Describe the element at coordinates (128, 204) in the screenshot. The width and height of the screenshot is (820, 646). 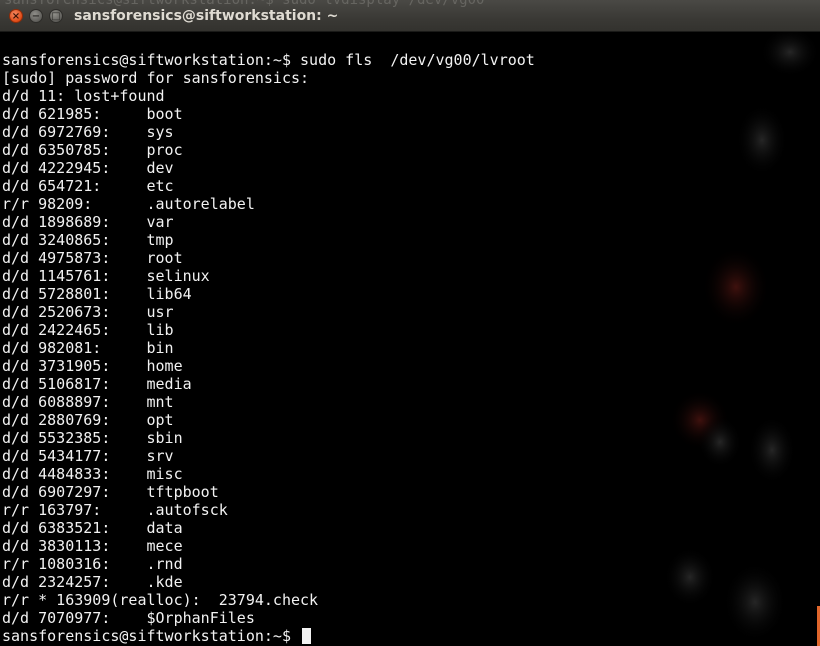
I see `terminal-line: r/r 98209: .autorelabel` at that location.